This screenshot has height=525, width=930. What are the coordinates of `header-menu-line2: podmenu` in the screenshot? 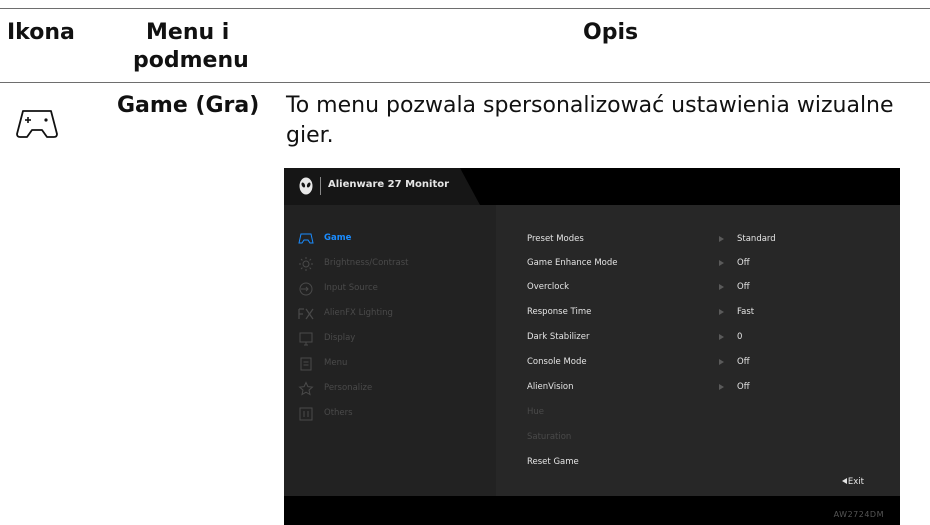 It's located at (191, 60).